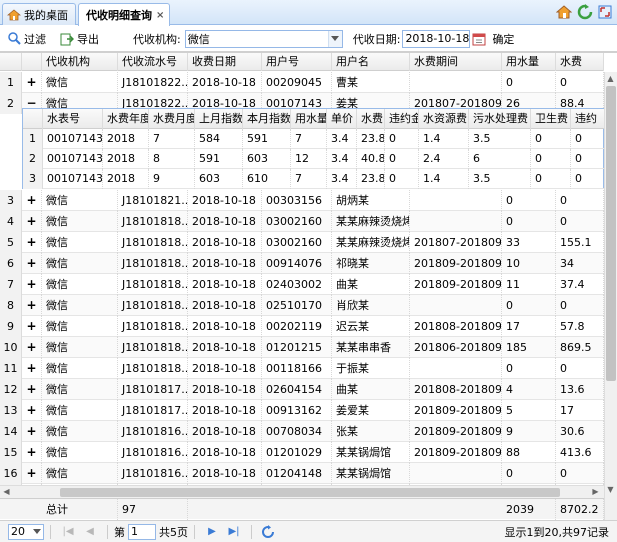 The width and height of the screenshot is (617, 542). Describe the element at coordinates (267, 159) in the screenshot. I see `detail-cell-cur: 603` at that location.